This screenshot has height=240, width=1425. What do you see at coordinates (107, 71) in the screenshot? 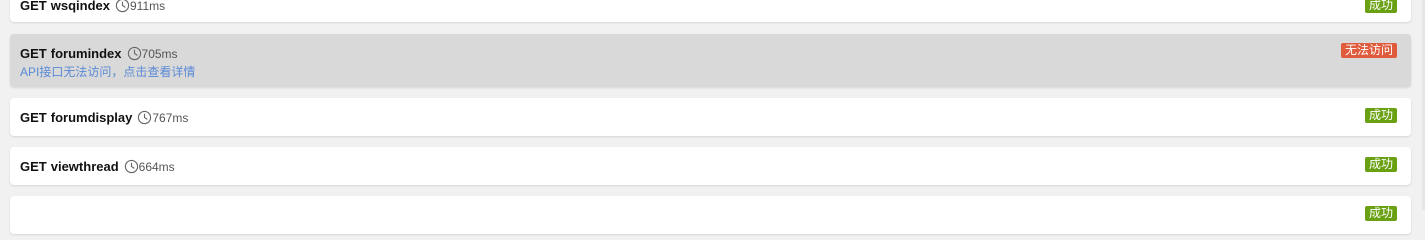
I see `error-detail-link: API接口无法访问，点击查看详情` at bounding box center [107, 71].